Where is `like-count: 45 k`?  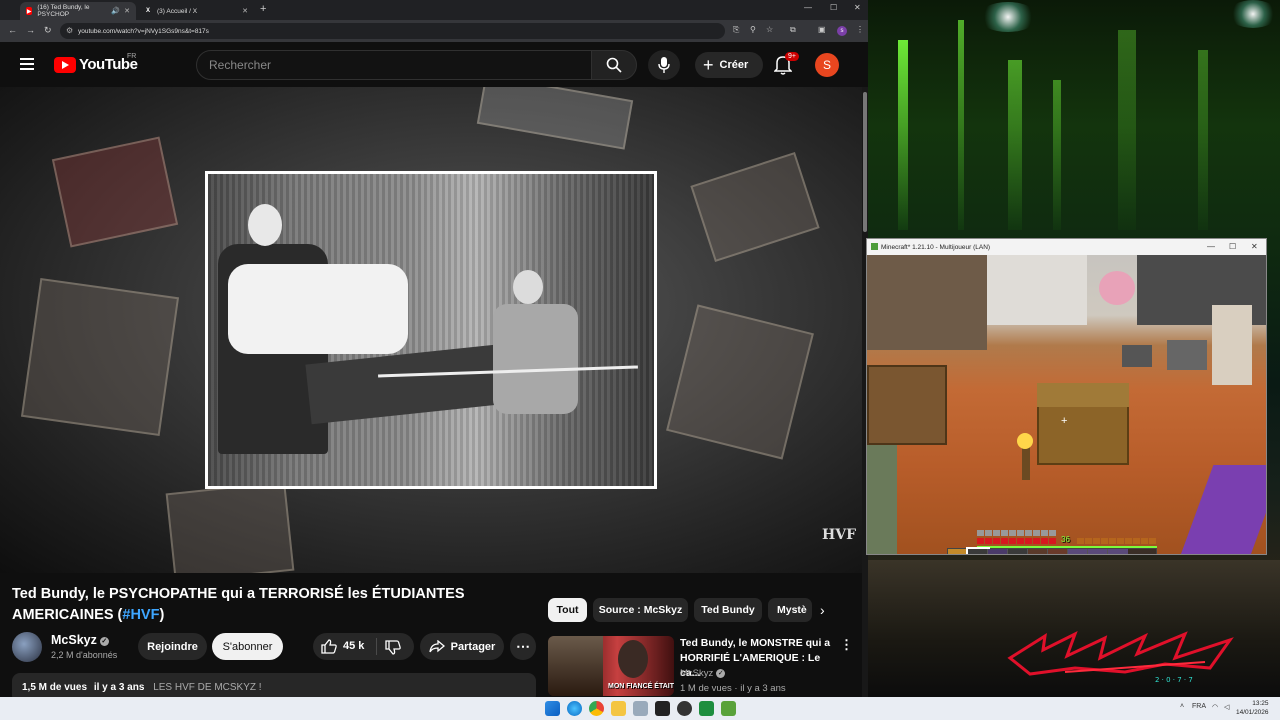
like-count: 45 k is located at coordinates (354, 646).